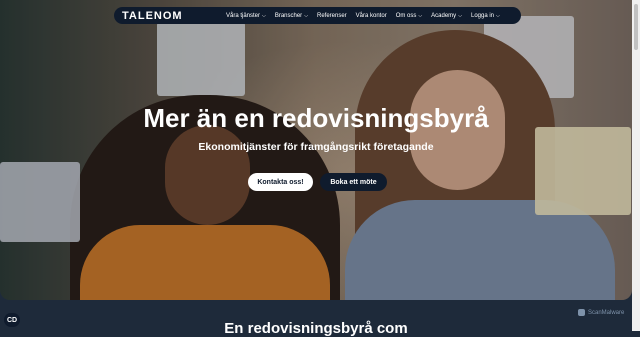 Image resolution: width=640 pixels, height=337 pixels. I want to click on nav-item-om-oss: Om oss ⌵, so click(409, 16).